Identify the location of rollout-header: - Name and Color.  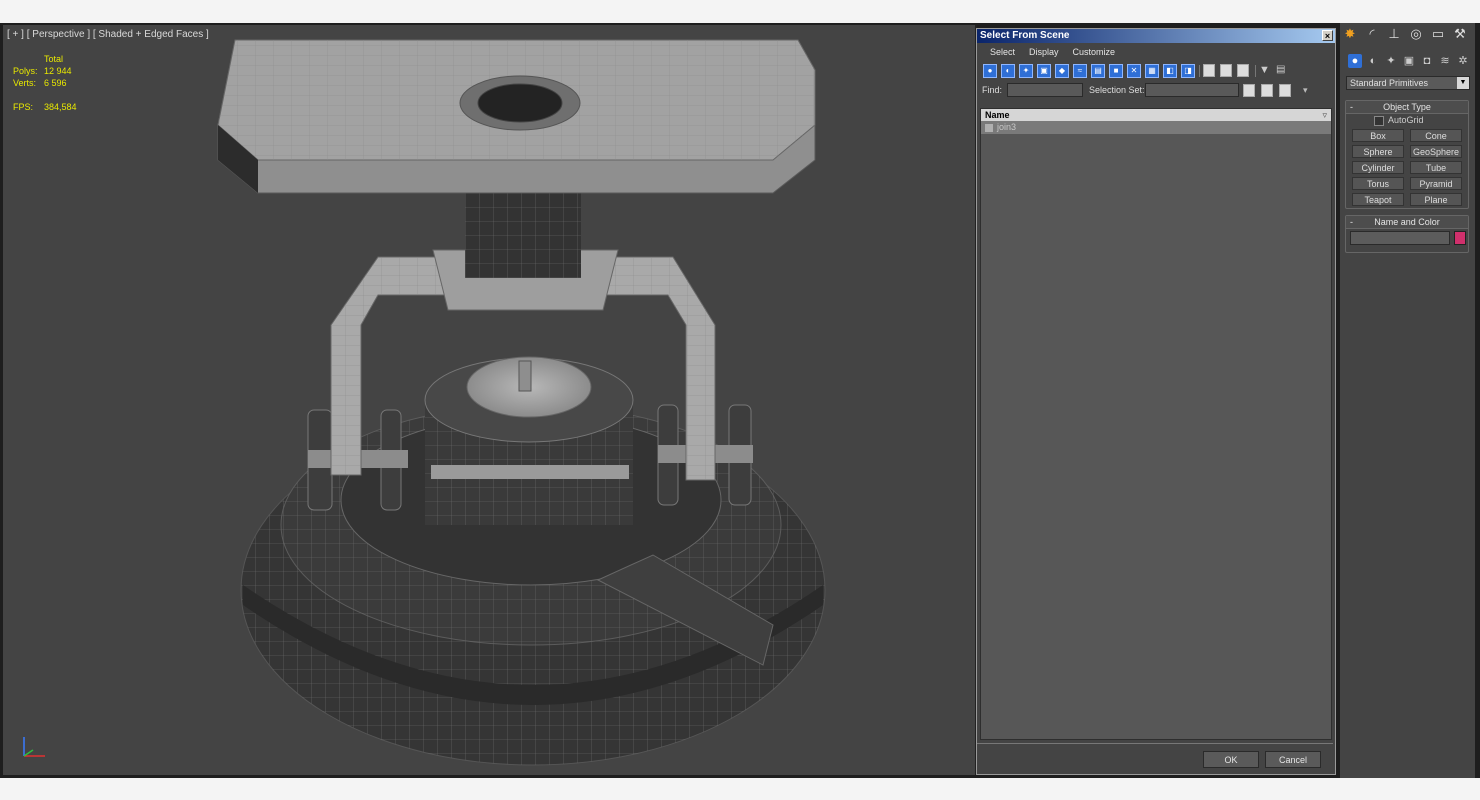
(1407, 222).